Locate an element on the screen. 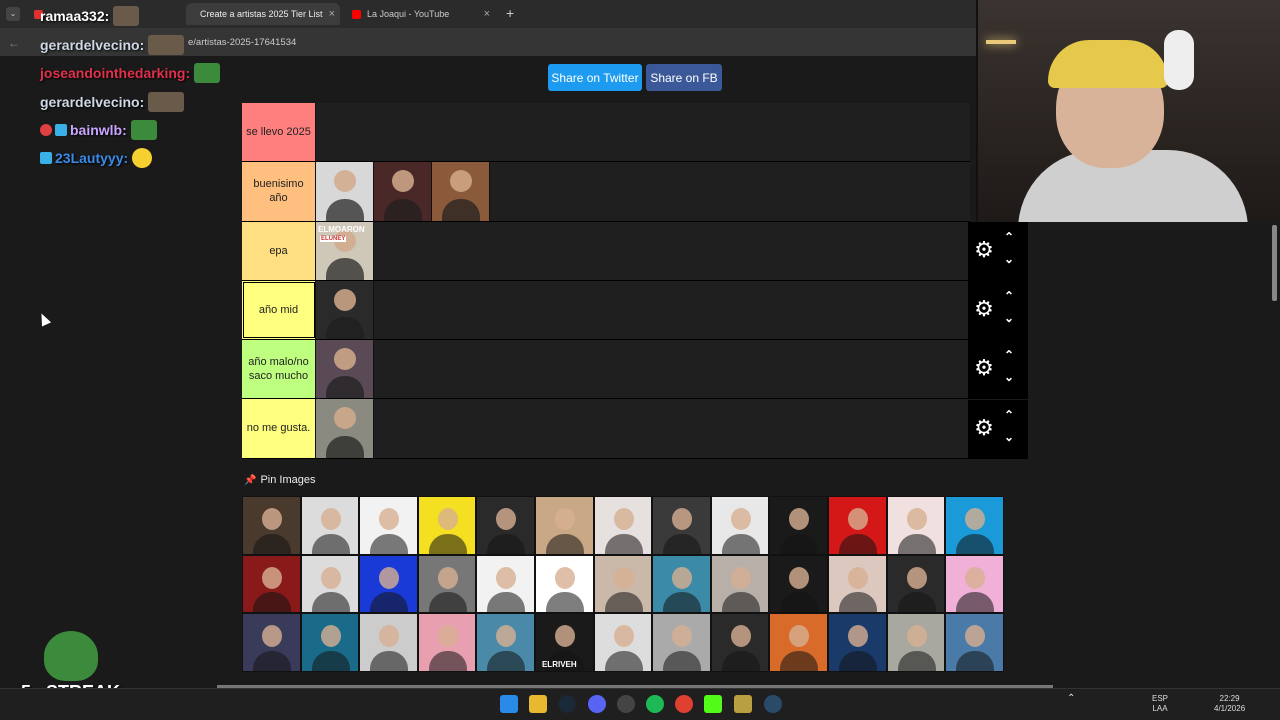 This screenshot has height=720, width=1280. clock: 22:29 4/1/2026 is located at coordinates (1229, 704).